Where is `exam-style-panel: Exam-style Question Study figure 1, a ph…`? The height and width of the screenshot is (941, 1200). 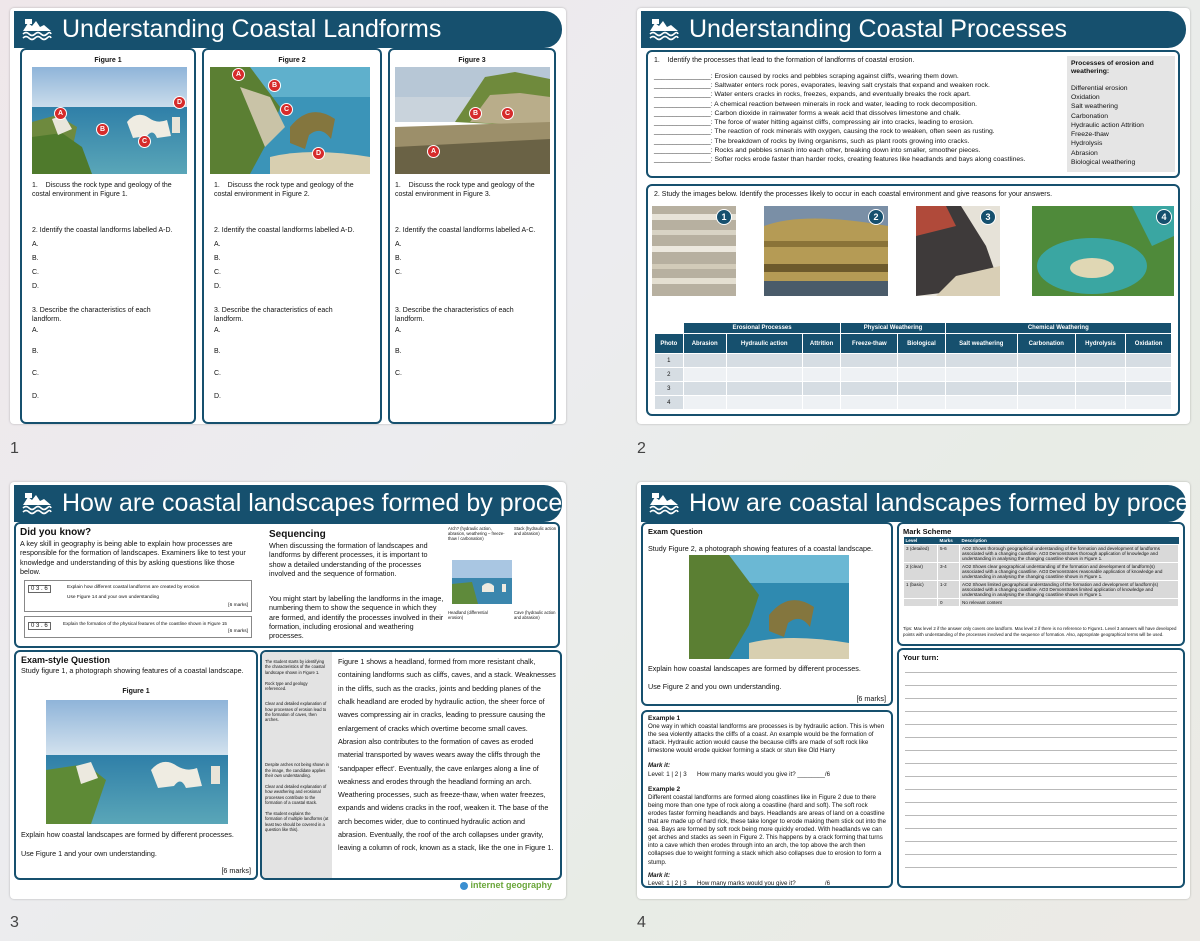 exam-style-panel: Exam-style Question Study figure 1, a ph… is located at coordinates (136, 765).